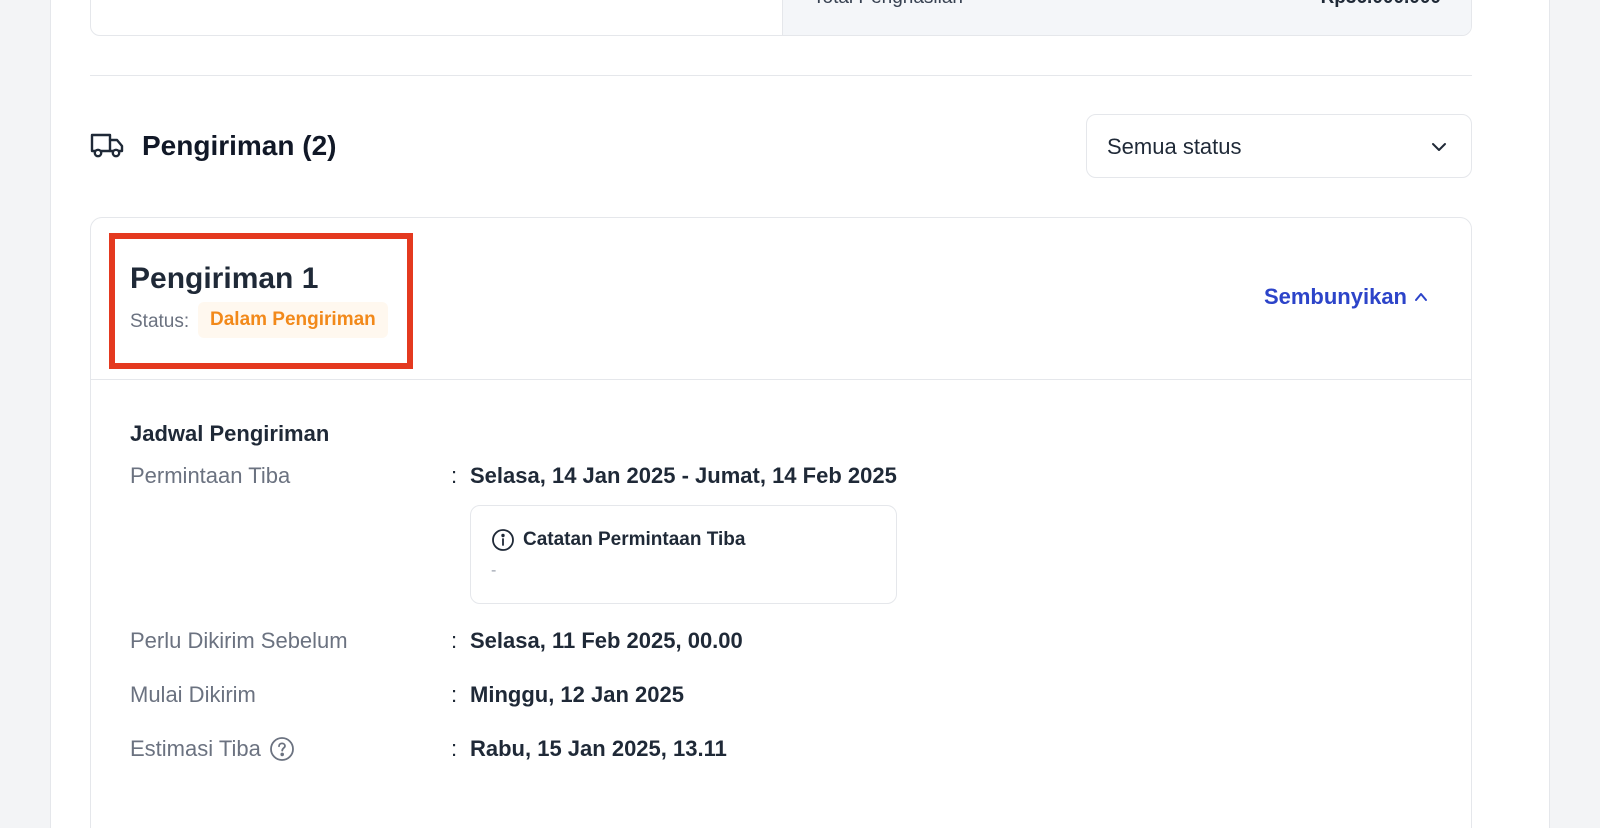 This screenshot has height=828, width=1600. Describe the element at coordinates (781, 75) in the screenshot. I see `section-divider` at that location.